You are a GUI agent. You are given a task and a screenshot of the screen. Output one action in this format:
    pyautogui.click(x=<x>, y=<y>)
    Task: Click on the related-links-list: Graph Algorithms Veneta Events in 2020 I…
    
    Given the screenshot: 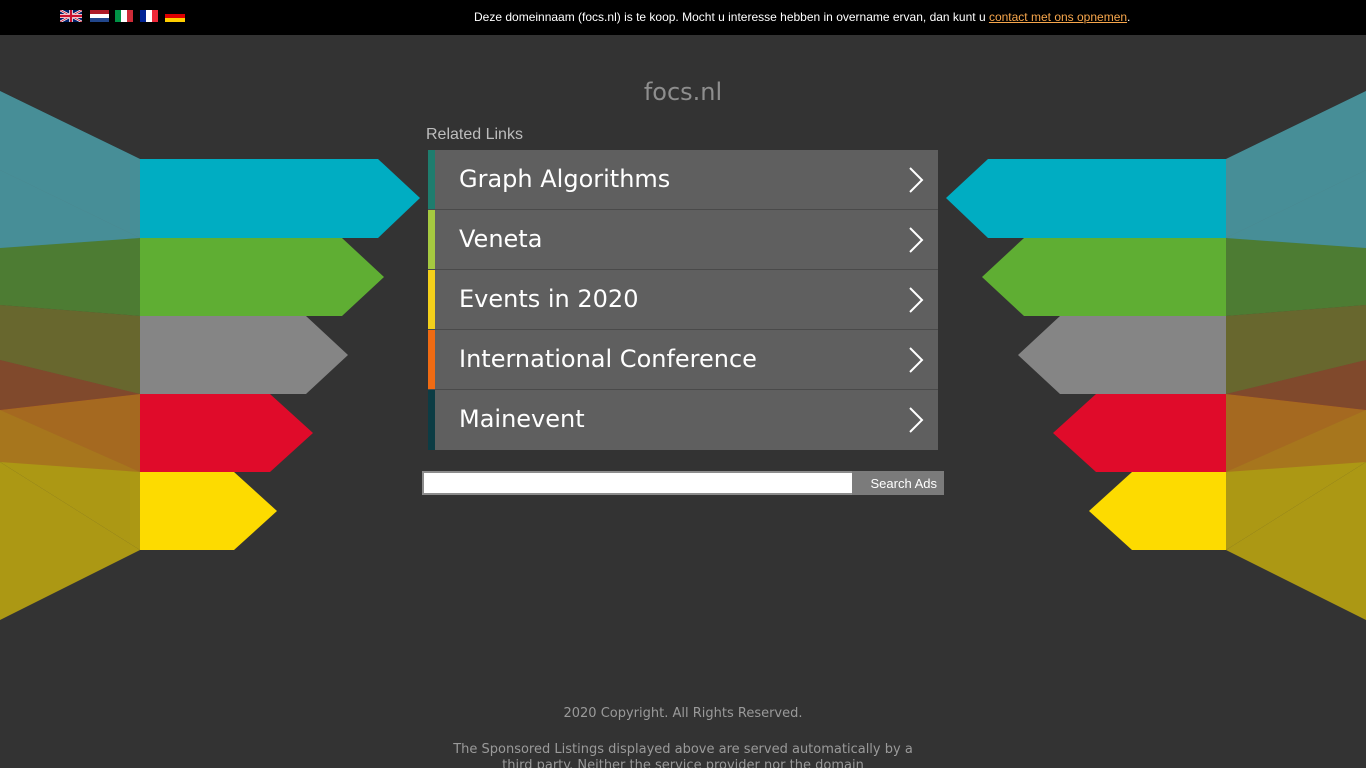 What is the action you would take?
    pyautogui.click(x=683, y=300)
    